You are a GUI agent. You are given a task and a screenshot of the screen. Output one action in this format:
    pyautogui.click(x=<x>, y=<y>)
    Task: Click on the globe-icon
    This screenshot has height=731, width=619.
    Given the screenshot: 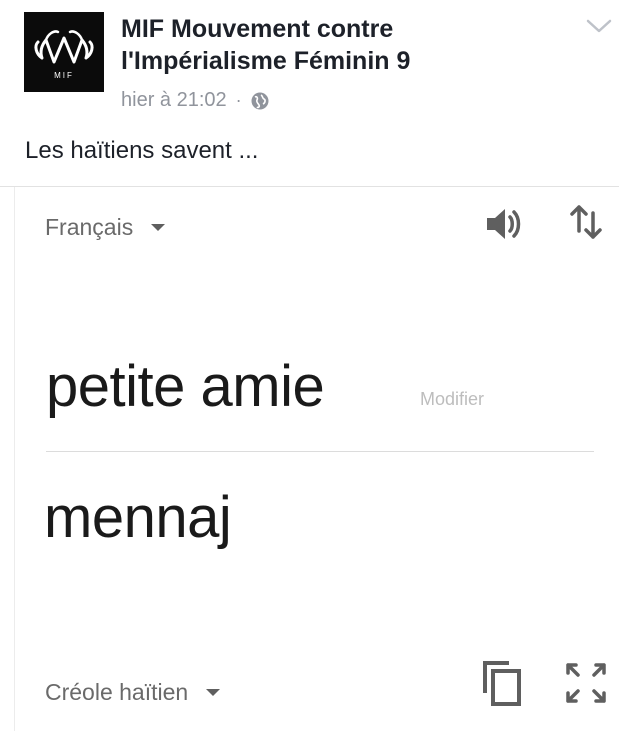 What is the action you would take?
    pyautogui.click(x=260, y=101)
    